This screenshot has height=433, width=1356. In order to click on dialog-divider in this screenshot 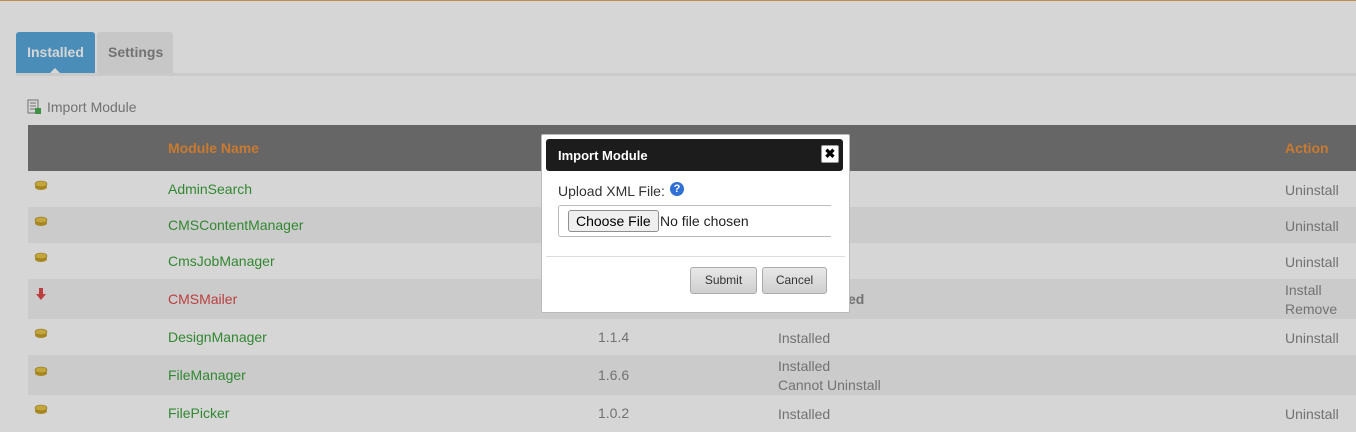, I will do `click(695, 256)`.